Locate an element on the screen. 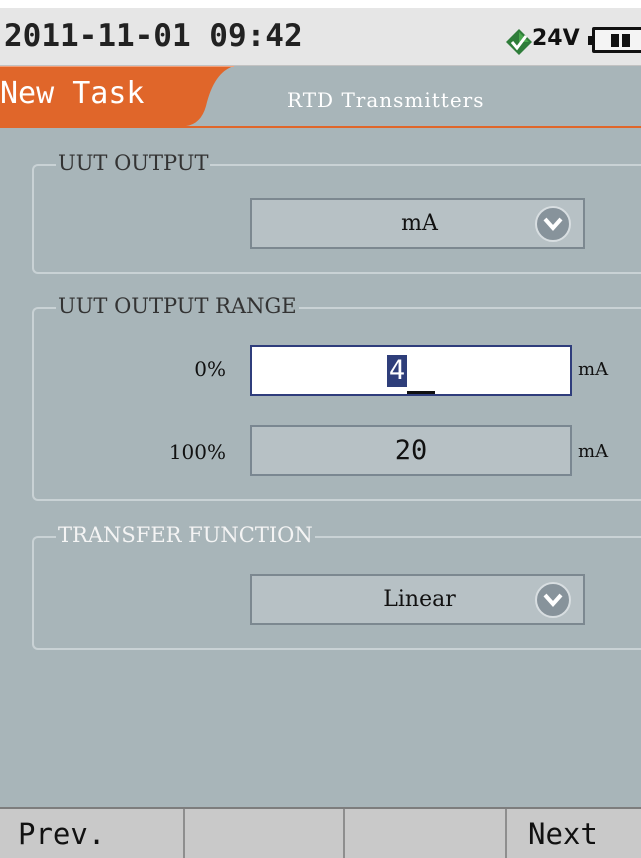 The width and height of the screenshot is (641, 858). softkey-bar: Prev. Next is located at coordinates (320, 832).